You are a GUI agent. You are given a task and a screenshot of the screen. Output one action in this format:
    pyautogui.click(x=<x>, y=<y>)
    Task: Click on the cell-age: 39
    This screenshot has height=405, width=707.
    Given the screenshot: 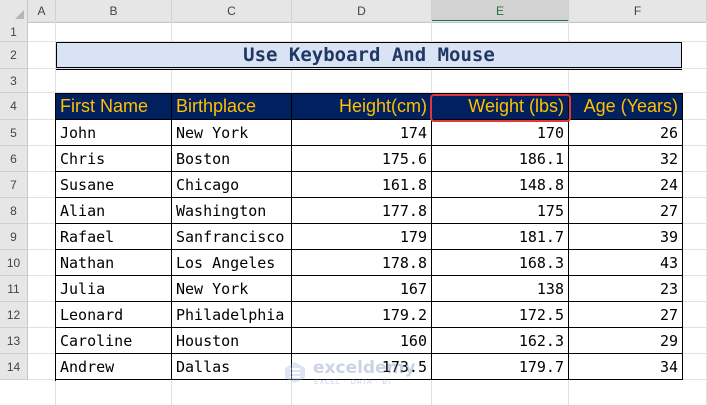 What is the action you would take?
    pyautogui.click(x=626, y=237)
    